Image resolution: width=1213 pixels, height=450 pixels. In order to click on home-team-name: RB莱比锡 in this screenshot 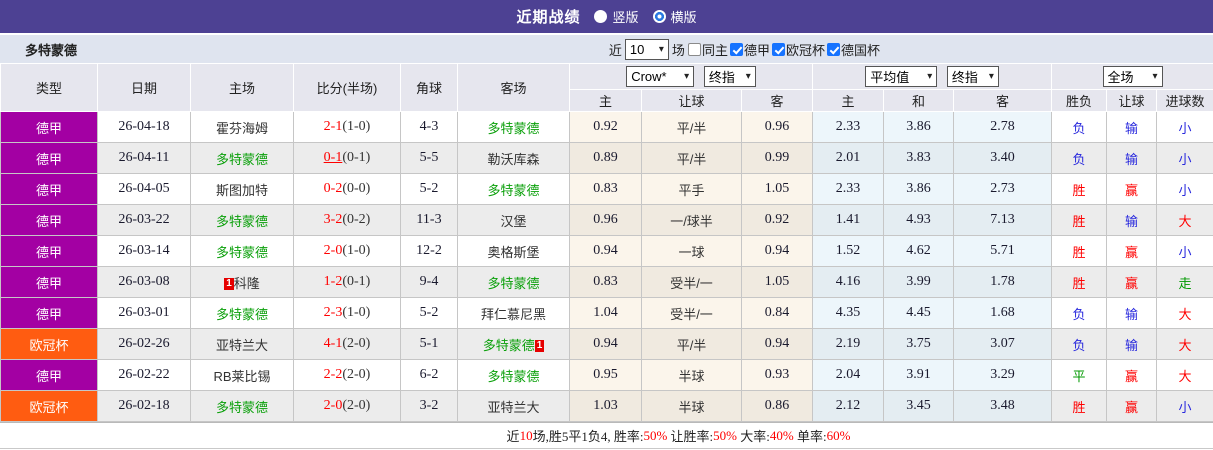, I will do `click(241, 376)`.